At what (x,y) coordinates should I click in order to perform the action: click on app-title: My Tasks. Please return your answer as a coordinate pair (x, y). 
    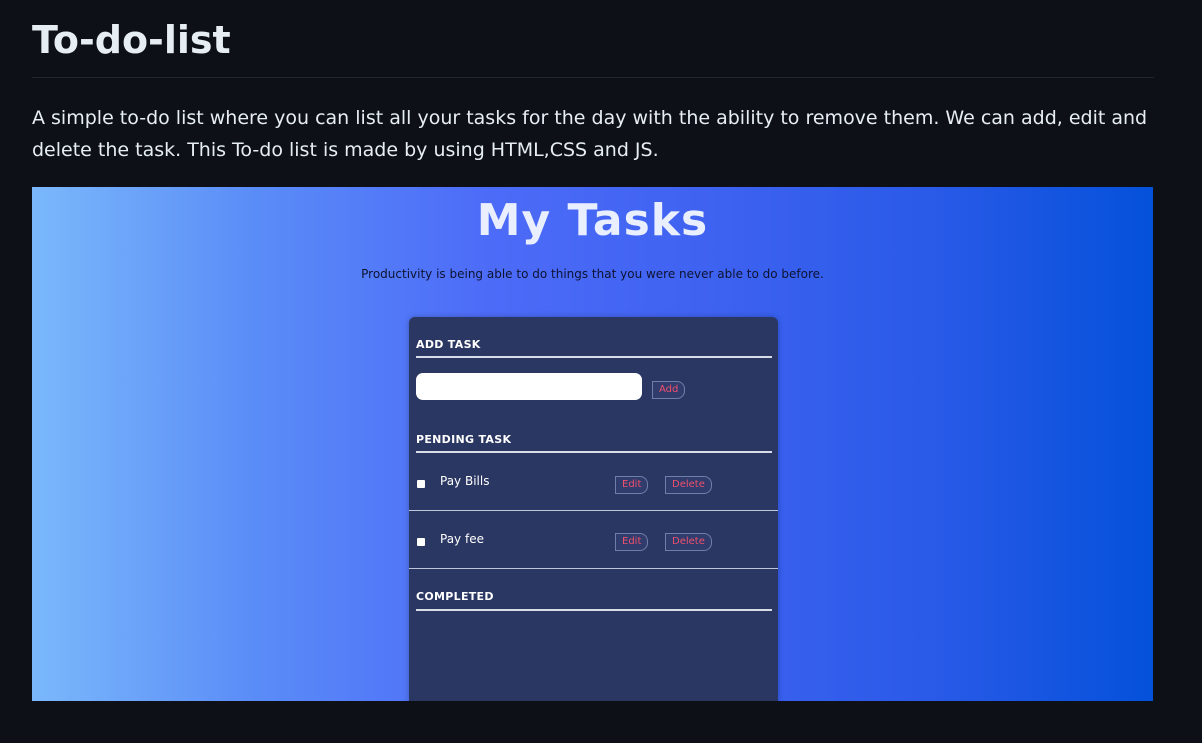
    Looking at the image, I should click on (592, 220).